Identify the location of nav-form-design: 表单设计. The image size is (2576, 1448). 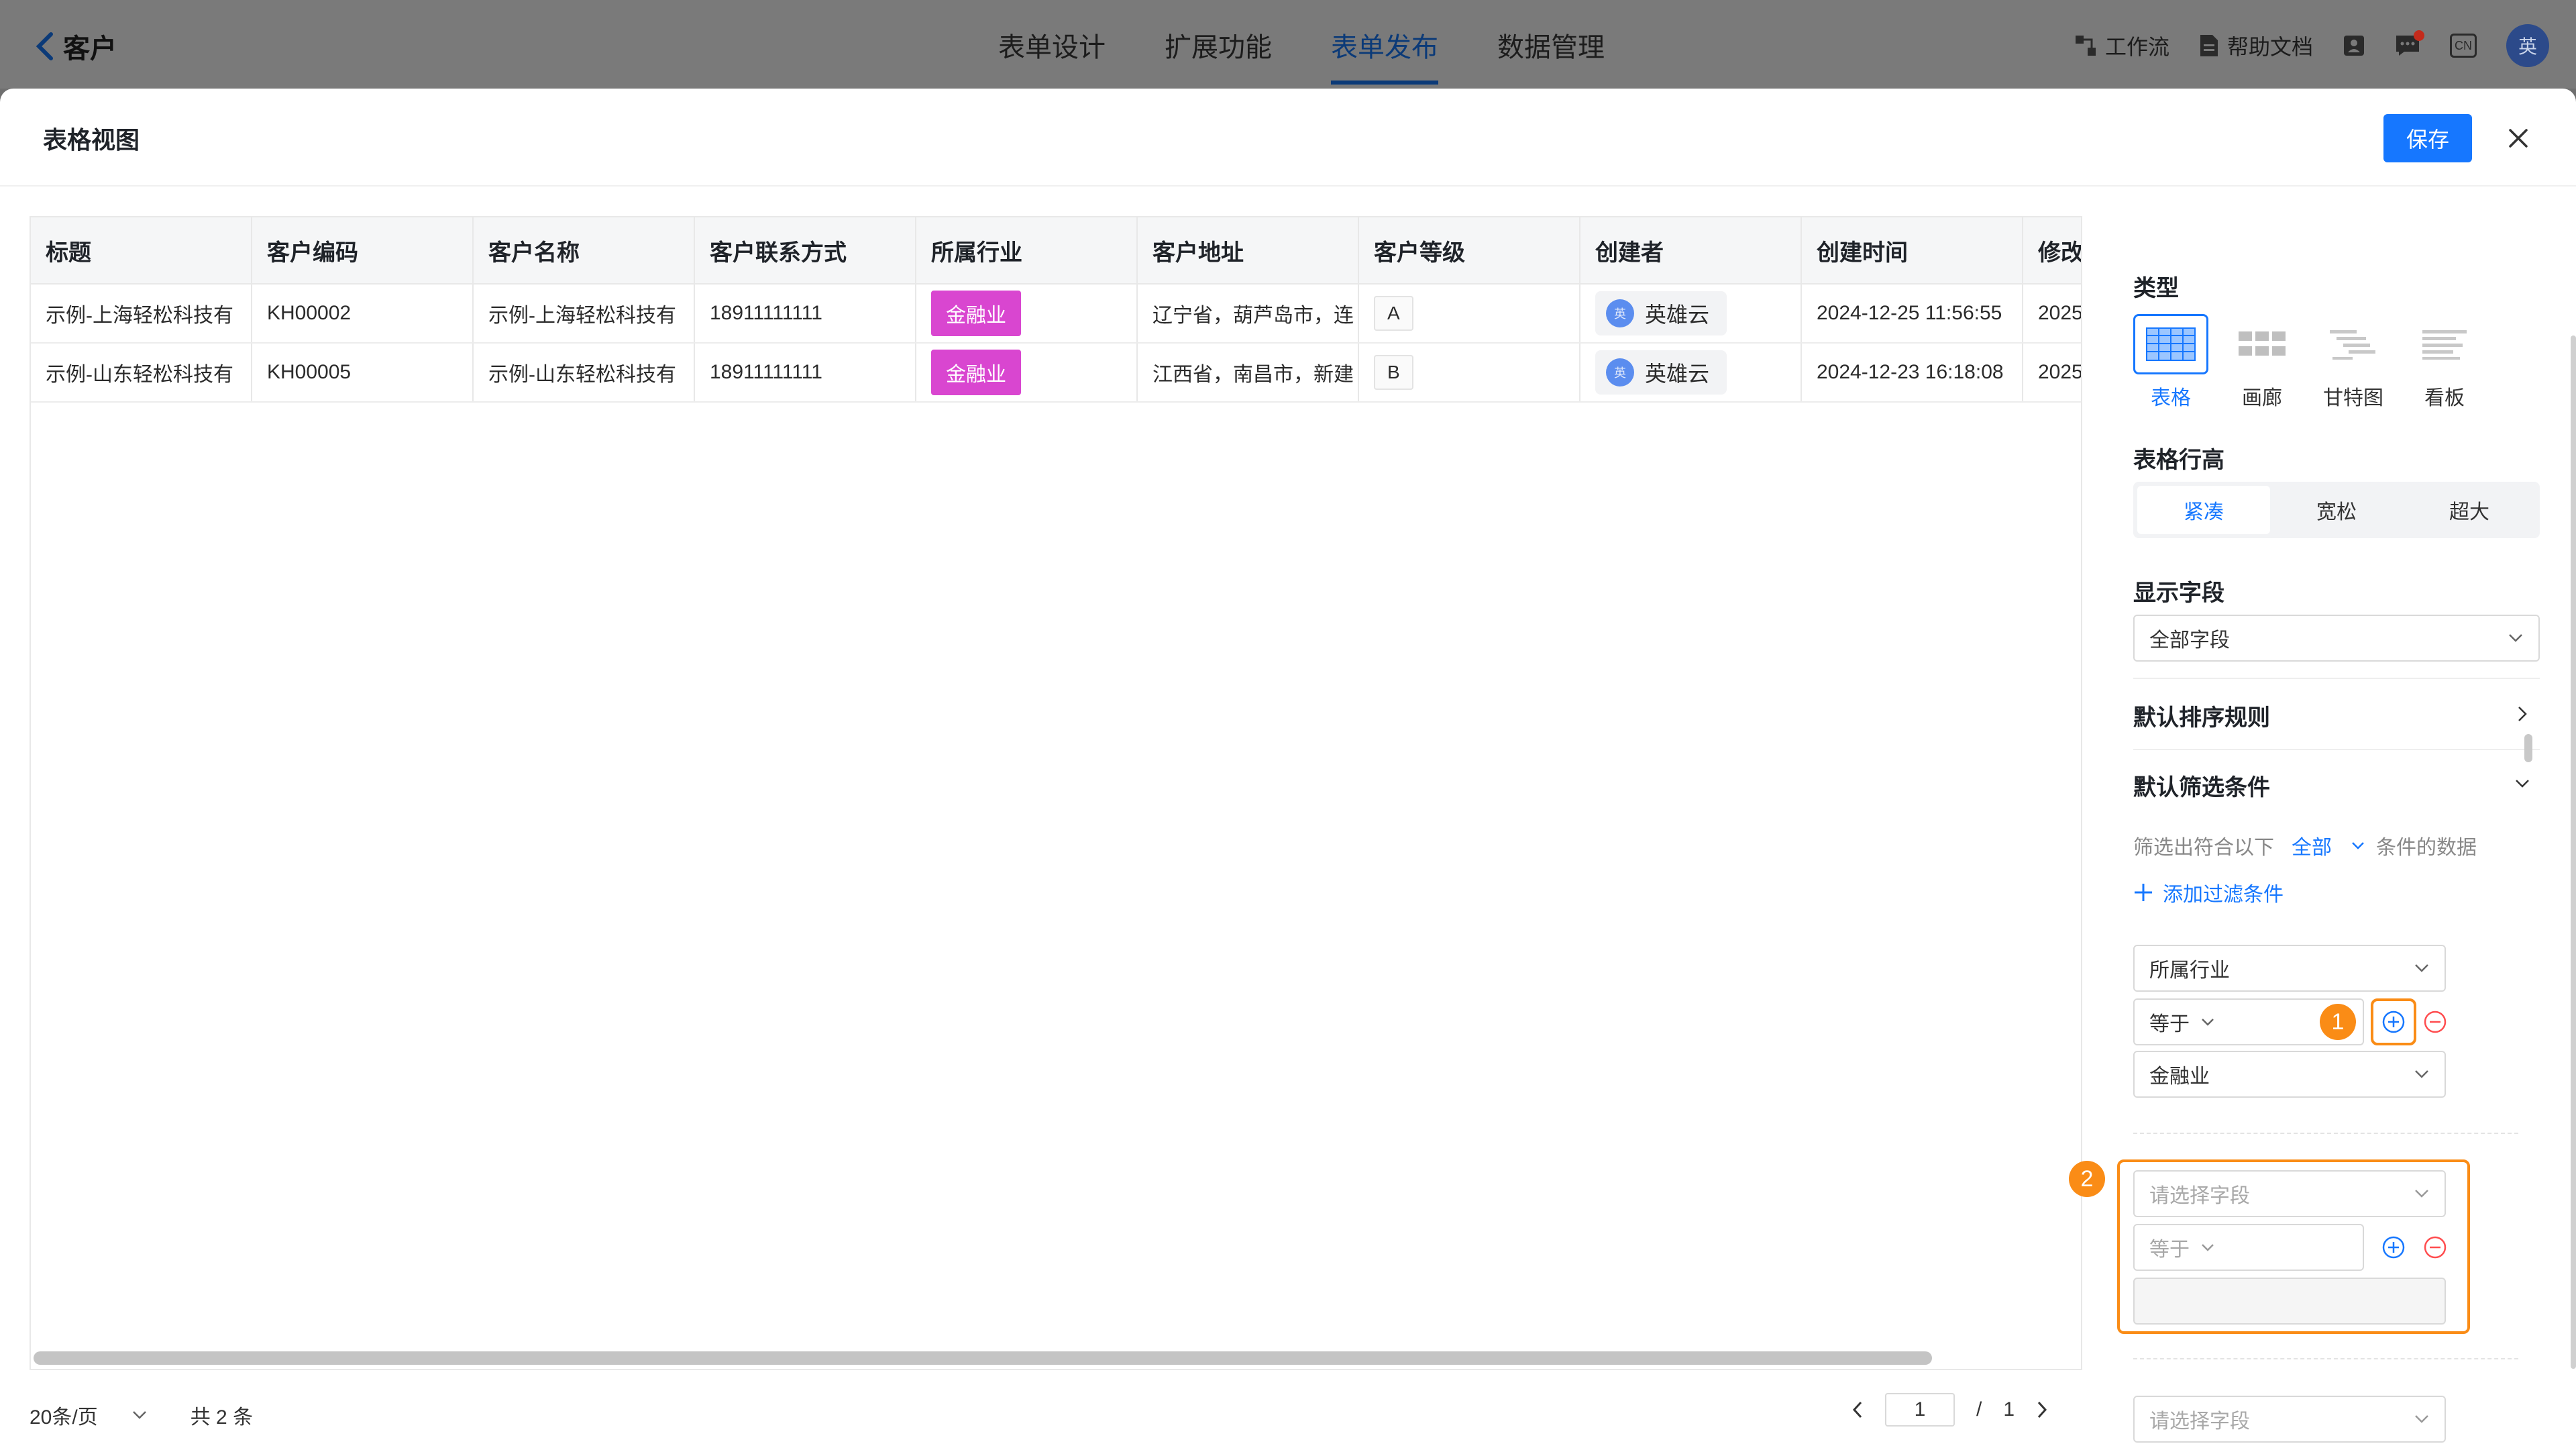
(1052, 44).